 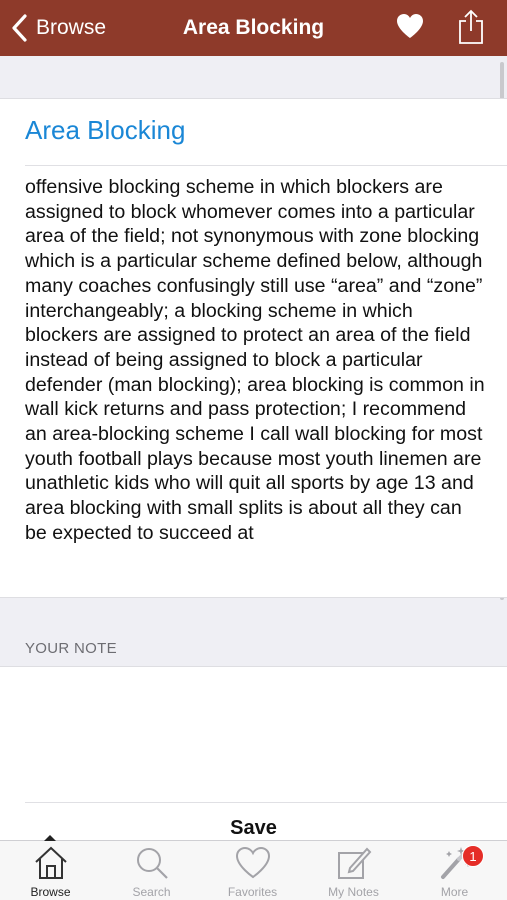 I want to click on title-divider, so click(x=266, y=165).